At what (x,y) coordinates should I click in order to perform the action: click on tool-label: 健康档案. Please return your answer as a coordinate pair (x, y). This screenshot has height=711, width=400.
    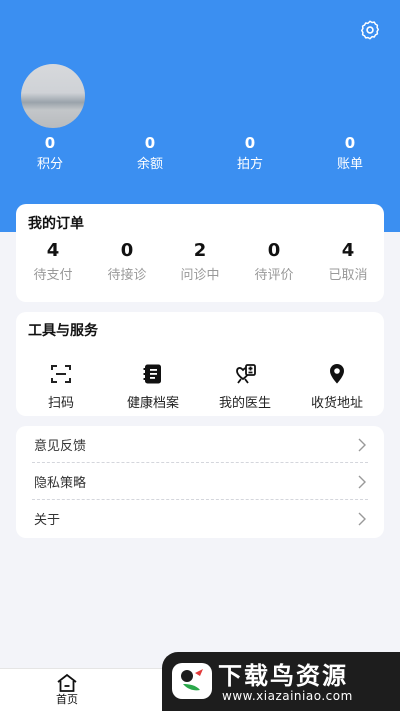
    Looking at the image, I should click on (152, 403).